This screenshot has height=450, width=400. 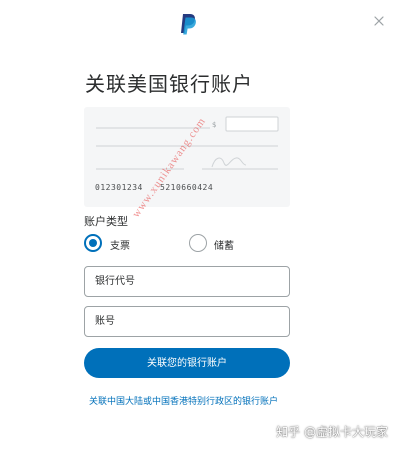 What do you see at coordinates (187, 363) in the screenshot?
I see `link-bank-account-button: 关联您的银行账户` at bounding box center [187, 363].